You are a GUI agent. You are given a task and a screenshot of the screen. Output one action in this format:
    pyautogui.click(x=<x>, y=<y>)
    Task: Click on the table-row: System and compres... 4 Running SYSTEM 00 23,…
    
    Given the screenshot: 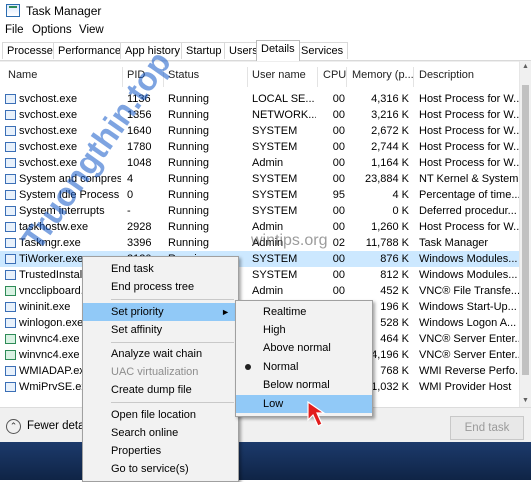 What is the action you would take?
    pyautogui.click(x=260, y=179)
    